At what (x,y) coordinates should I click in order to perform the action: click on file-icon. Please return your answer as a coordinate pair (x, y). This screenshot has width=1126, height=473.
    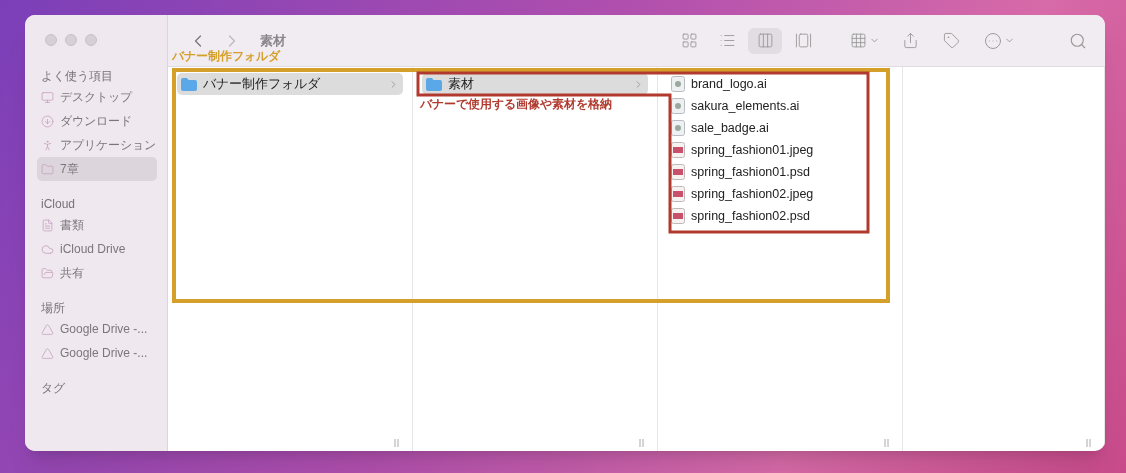
    Looking at the image, I should click on (678, 84).